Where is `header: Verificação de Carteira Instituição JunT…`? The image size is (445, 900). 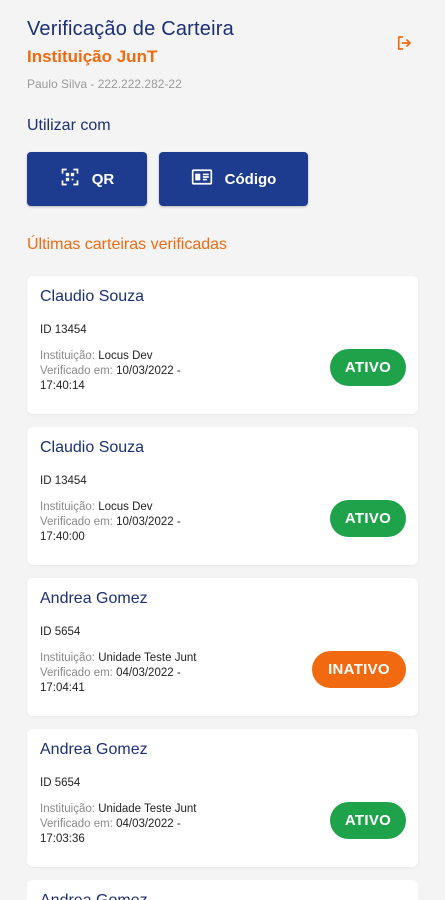
header: Verificação de Carteira Instituição JunT… is located at coordinates (226, 54).